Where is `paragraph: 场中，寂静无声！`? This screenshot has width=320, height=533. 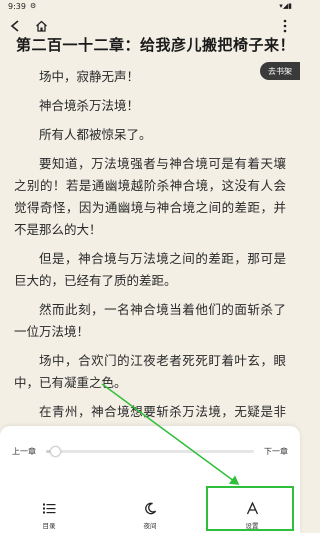 paragraph: 场中，寂静无声！ is located at coordinates (89, 76).